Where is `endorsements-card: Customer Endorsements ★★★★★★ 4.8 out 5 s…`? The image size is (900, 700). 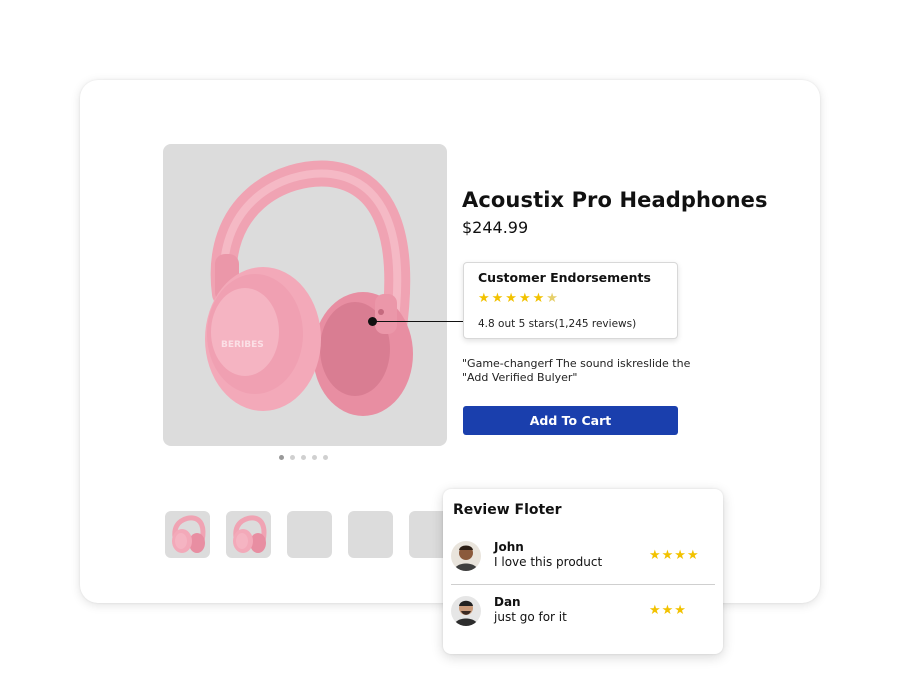
endorsements-card: Customer Endorsements ★★★★★★ 4.8 out 5 s… is located at coordinates (570, 300).